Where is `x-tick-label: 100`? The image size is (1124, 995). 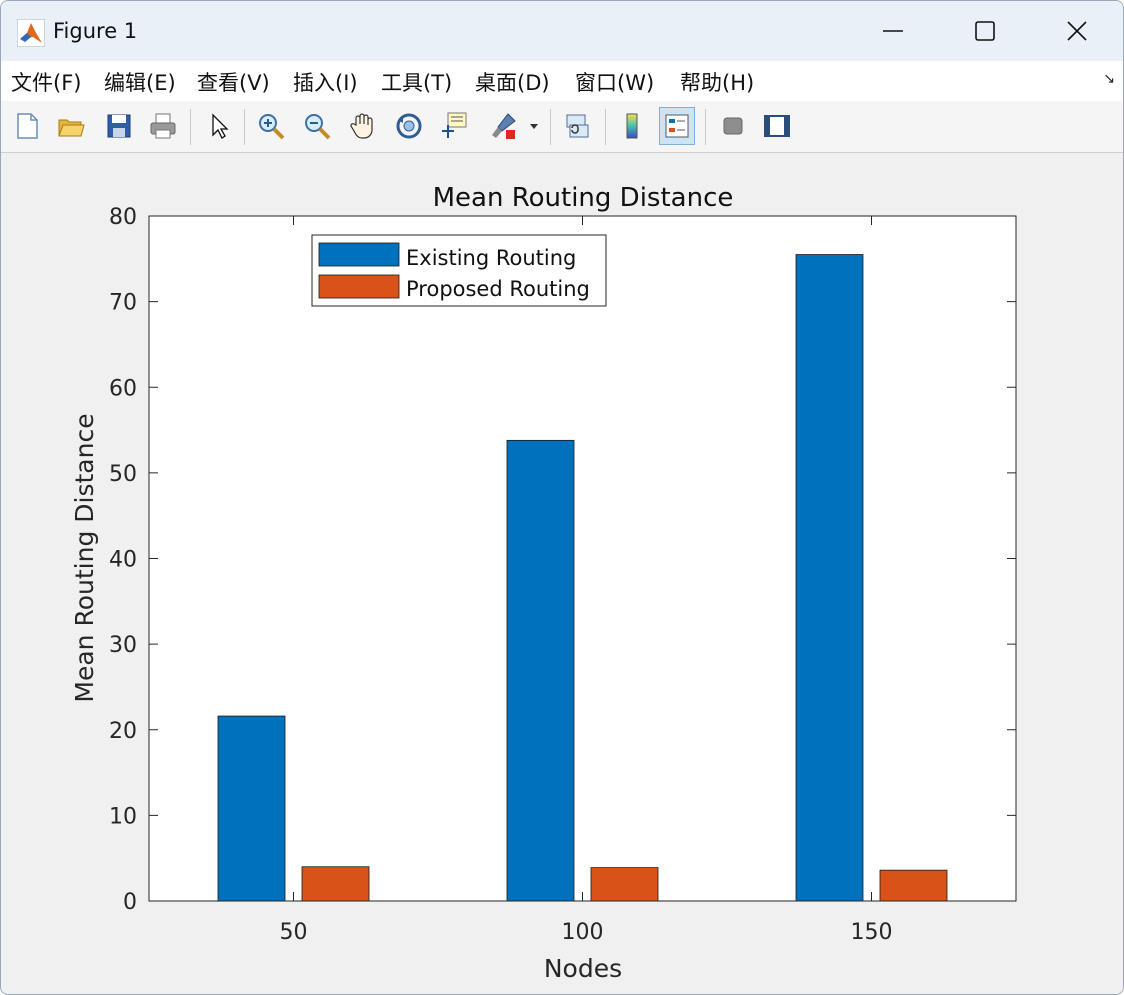
x-tick-label: 100 is located at coordinates (583, 932).